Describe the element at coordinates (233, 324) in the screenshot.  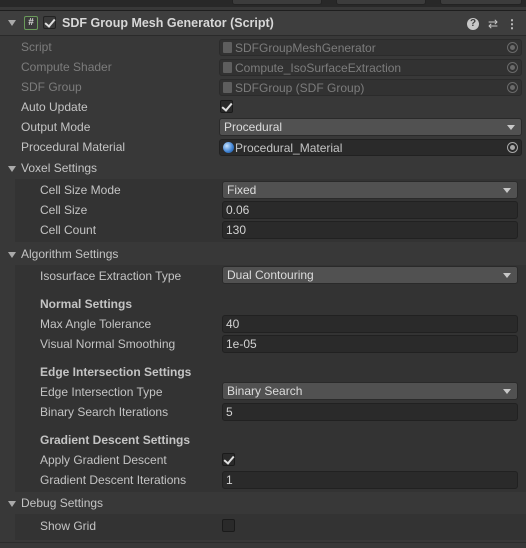
I see `max-angle-value: 40` at that location.